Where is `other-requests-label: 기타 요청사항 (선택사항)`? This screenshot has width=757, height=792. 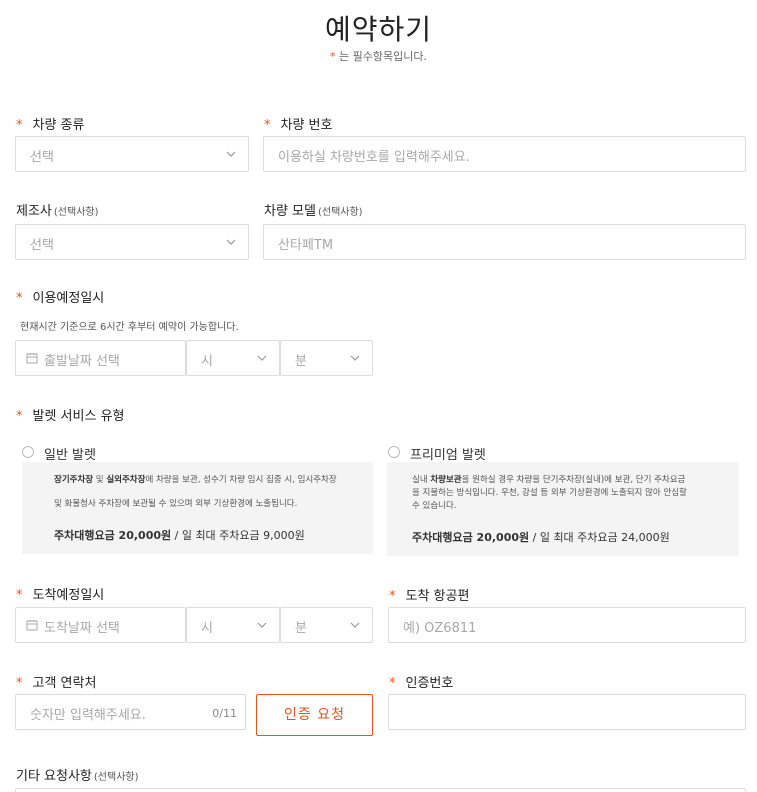
other-requests-label: 기타 요청사항 (선택사항) is located at coordinates (77, 776).